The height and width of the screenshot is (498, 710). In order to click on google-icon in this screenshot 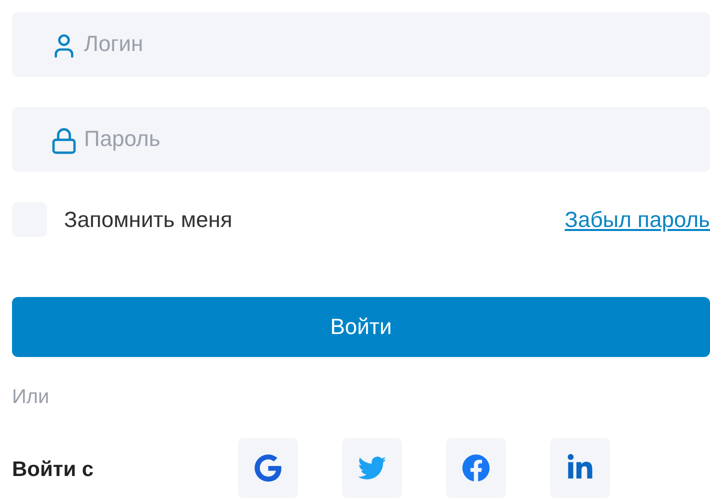, I will do `click(268, 468)`.